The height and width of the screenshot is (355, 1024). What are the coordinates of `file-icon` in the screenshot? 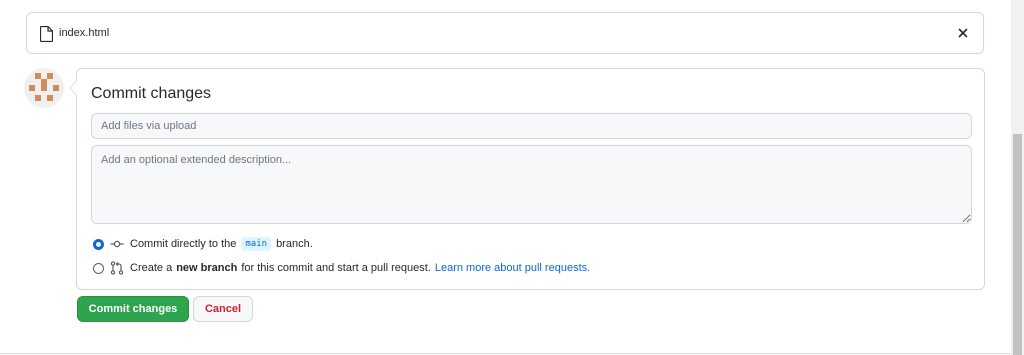 It's located at (46, 34).